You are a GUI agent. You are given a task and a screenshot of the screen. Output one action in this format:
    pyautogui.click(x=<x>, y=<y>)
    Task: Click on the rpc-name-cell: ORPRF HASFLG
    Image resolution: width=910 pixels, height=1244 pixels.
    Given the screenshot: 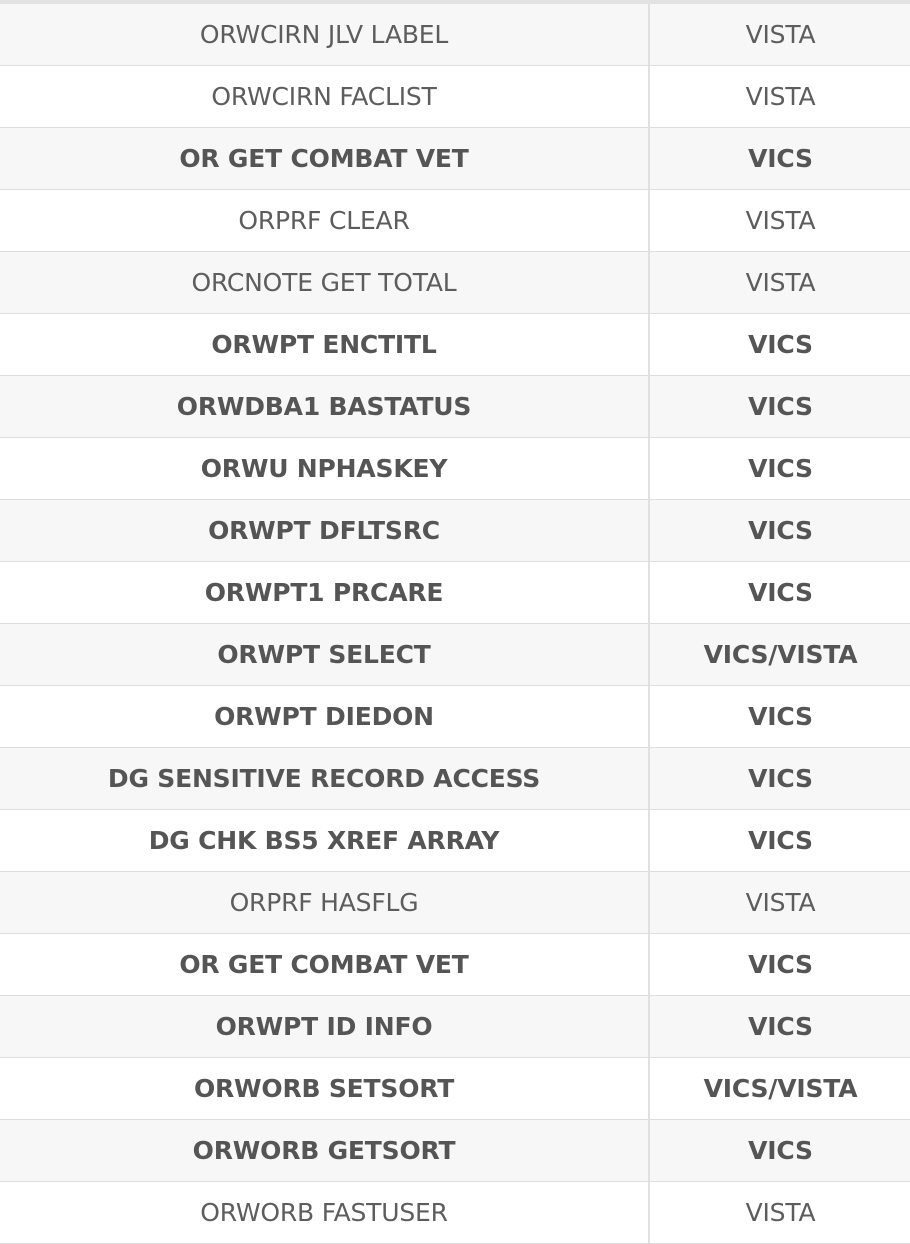 What is the action you would take?
    pyautogui.click(x=325, y=902)
    